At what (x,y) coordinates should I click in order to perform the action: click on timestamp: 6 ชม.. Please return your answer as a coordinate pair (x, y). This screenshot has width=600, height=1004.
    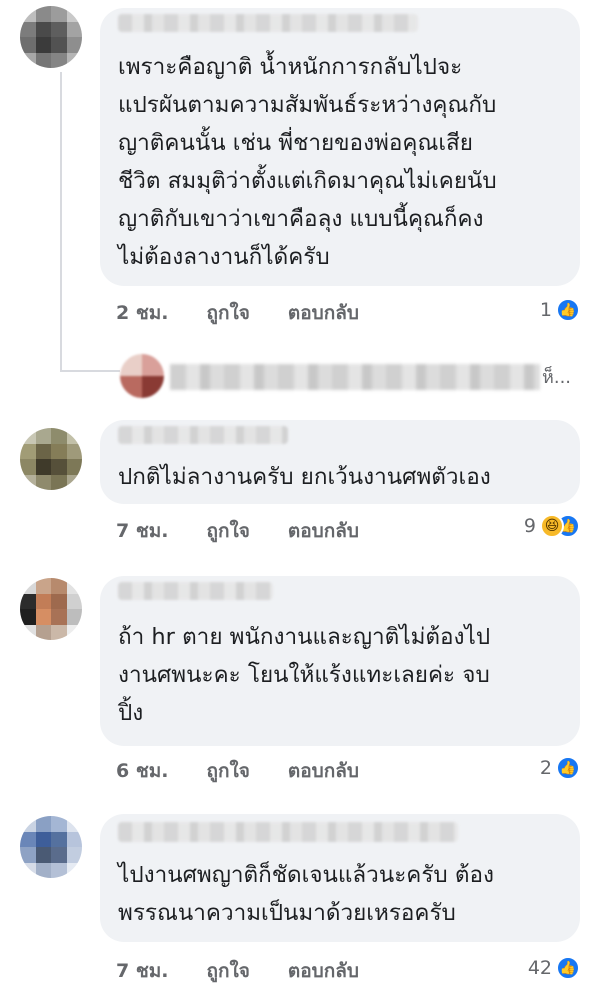
    Looking at the image, I should click on (142, 771).